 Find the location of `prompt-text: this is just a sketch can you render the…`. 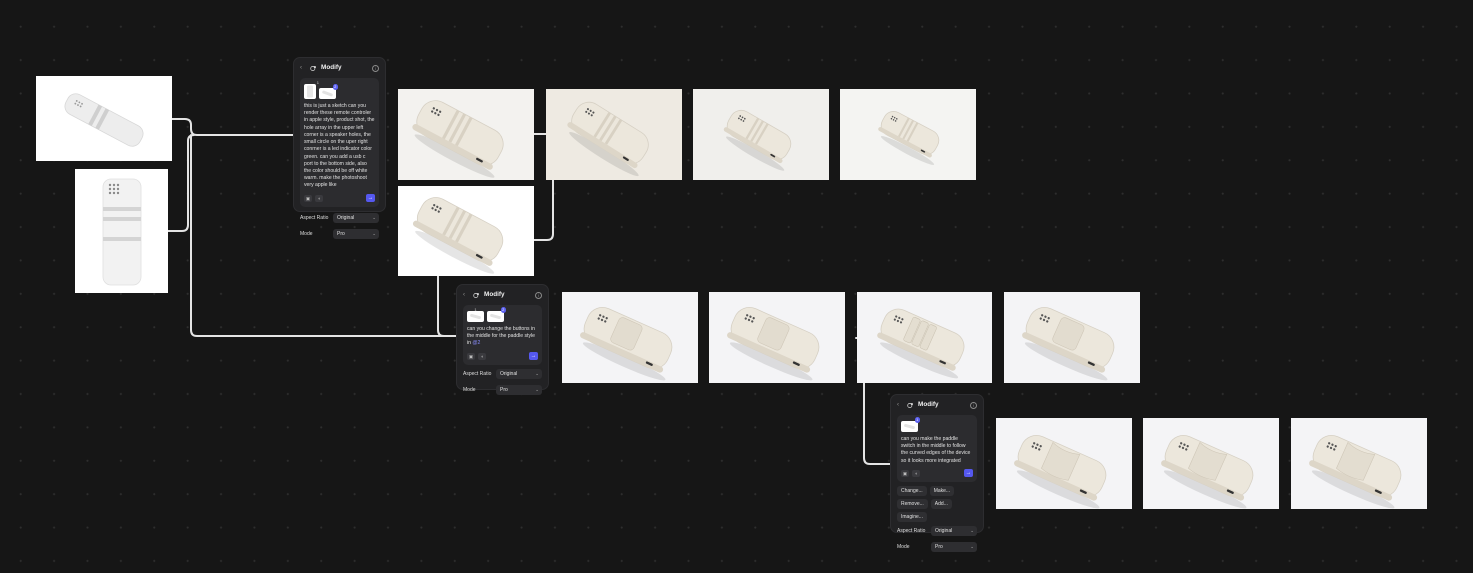

prompt-text: this is just a sketch can you render the… is located at coordinates (339, 146).